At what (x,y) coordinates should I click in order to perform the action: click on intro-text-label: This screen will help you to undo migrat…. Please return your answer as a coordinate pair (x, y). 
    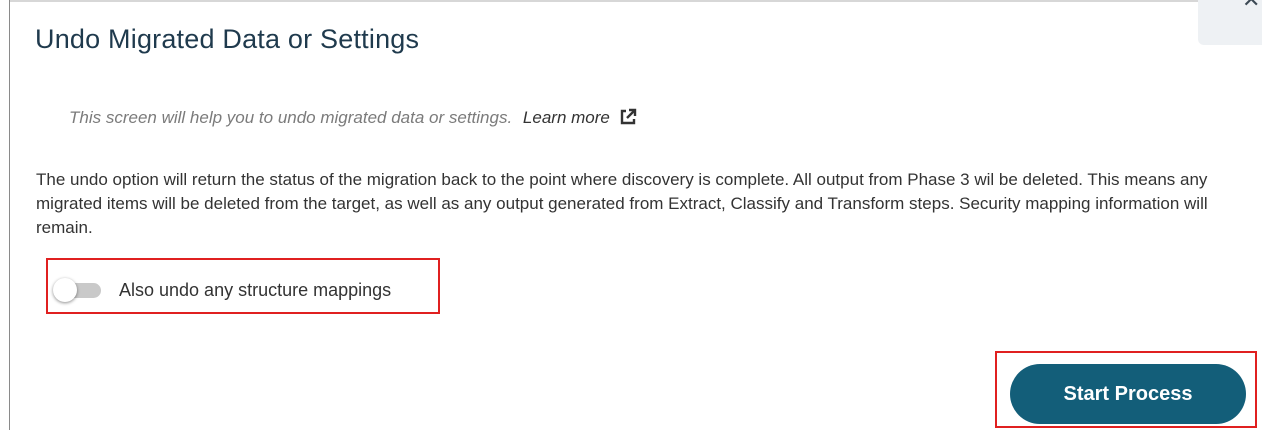
    Looking at the image, I should click on (291, 117).